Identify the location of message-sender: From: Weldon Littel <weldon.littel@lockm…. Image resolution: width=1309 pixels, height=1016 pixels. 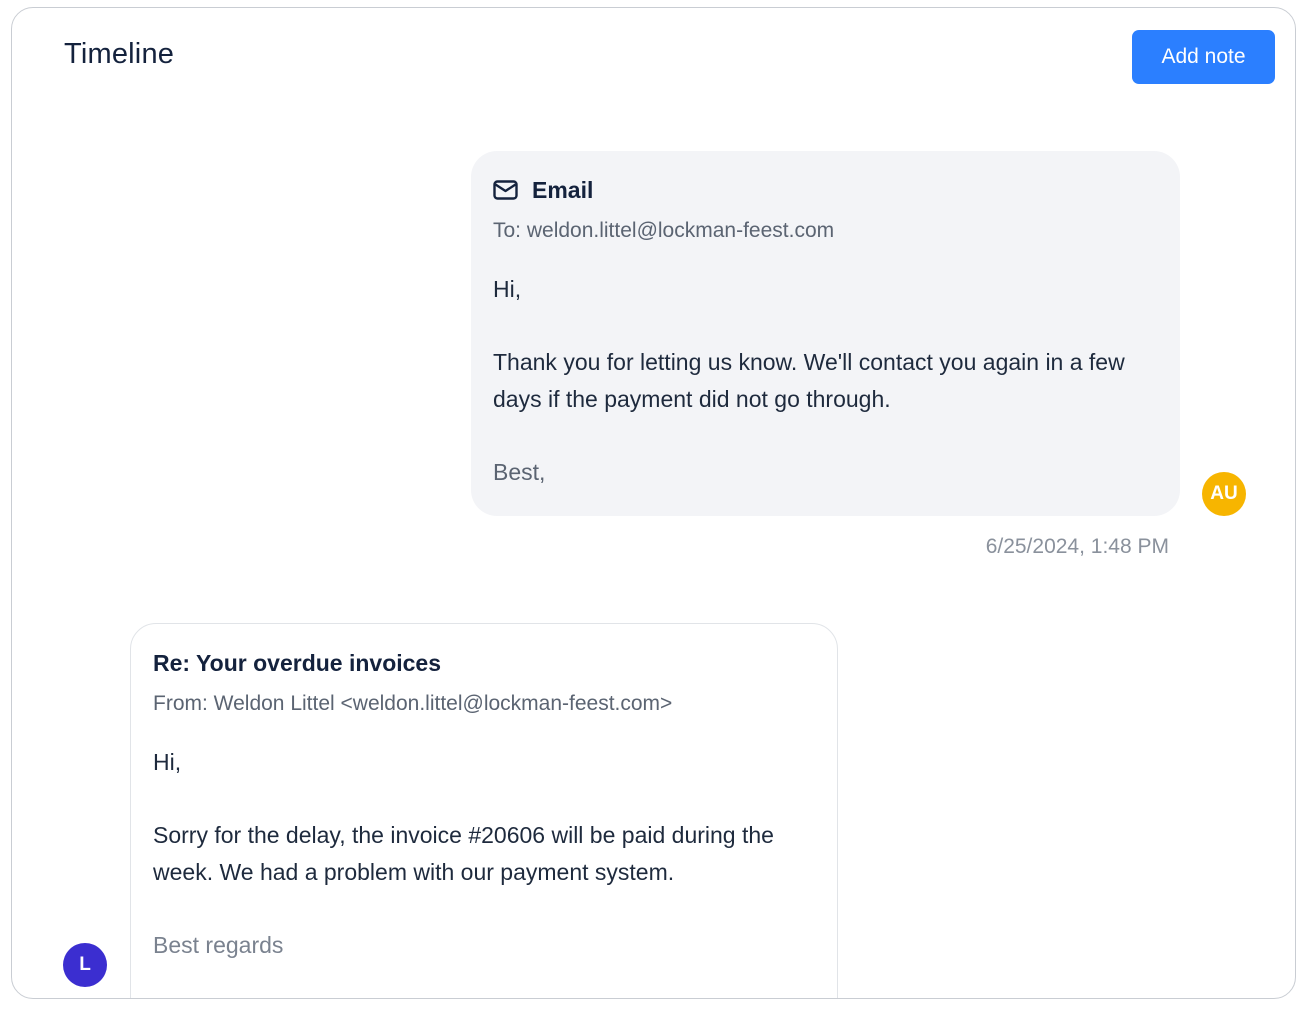
(413, 703).